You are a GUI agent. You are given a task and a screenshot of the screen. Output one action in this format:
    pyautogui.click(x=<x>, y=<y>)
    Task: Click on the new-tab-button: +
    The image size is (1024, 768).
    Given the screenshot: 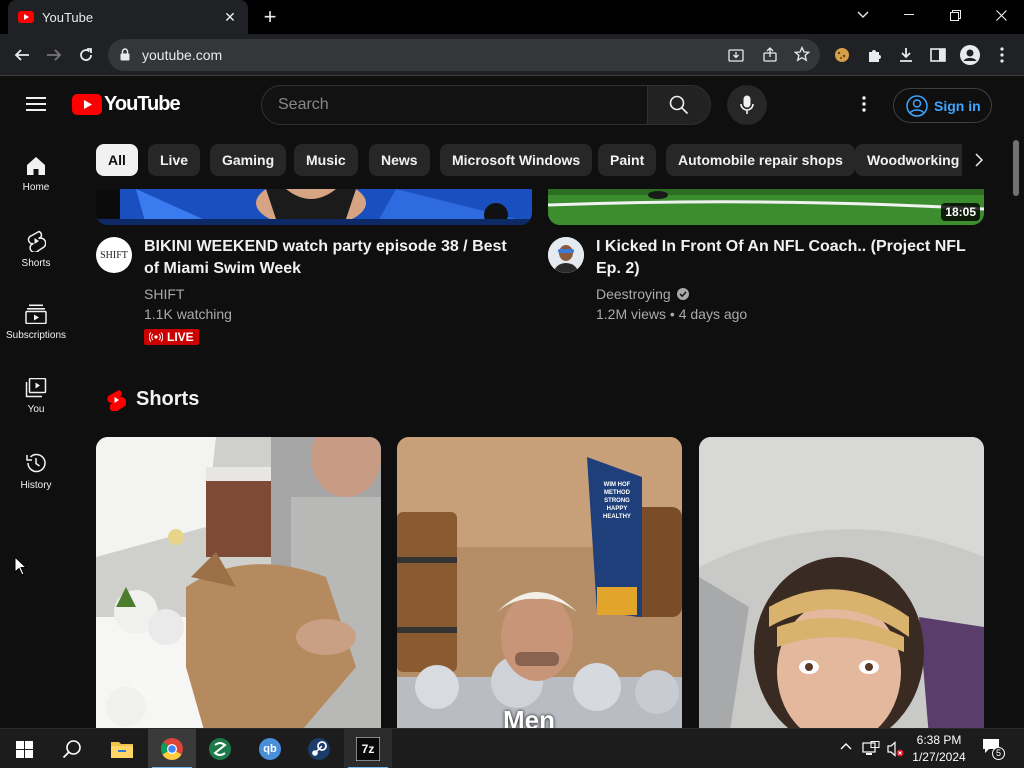 What is the action you would take?
    pyautogui.click(x=270, y=17)
    